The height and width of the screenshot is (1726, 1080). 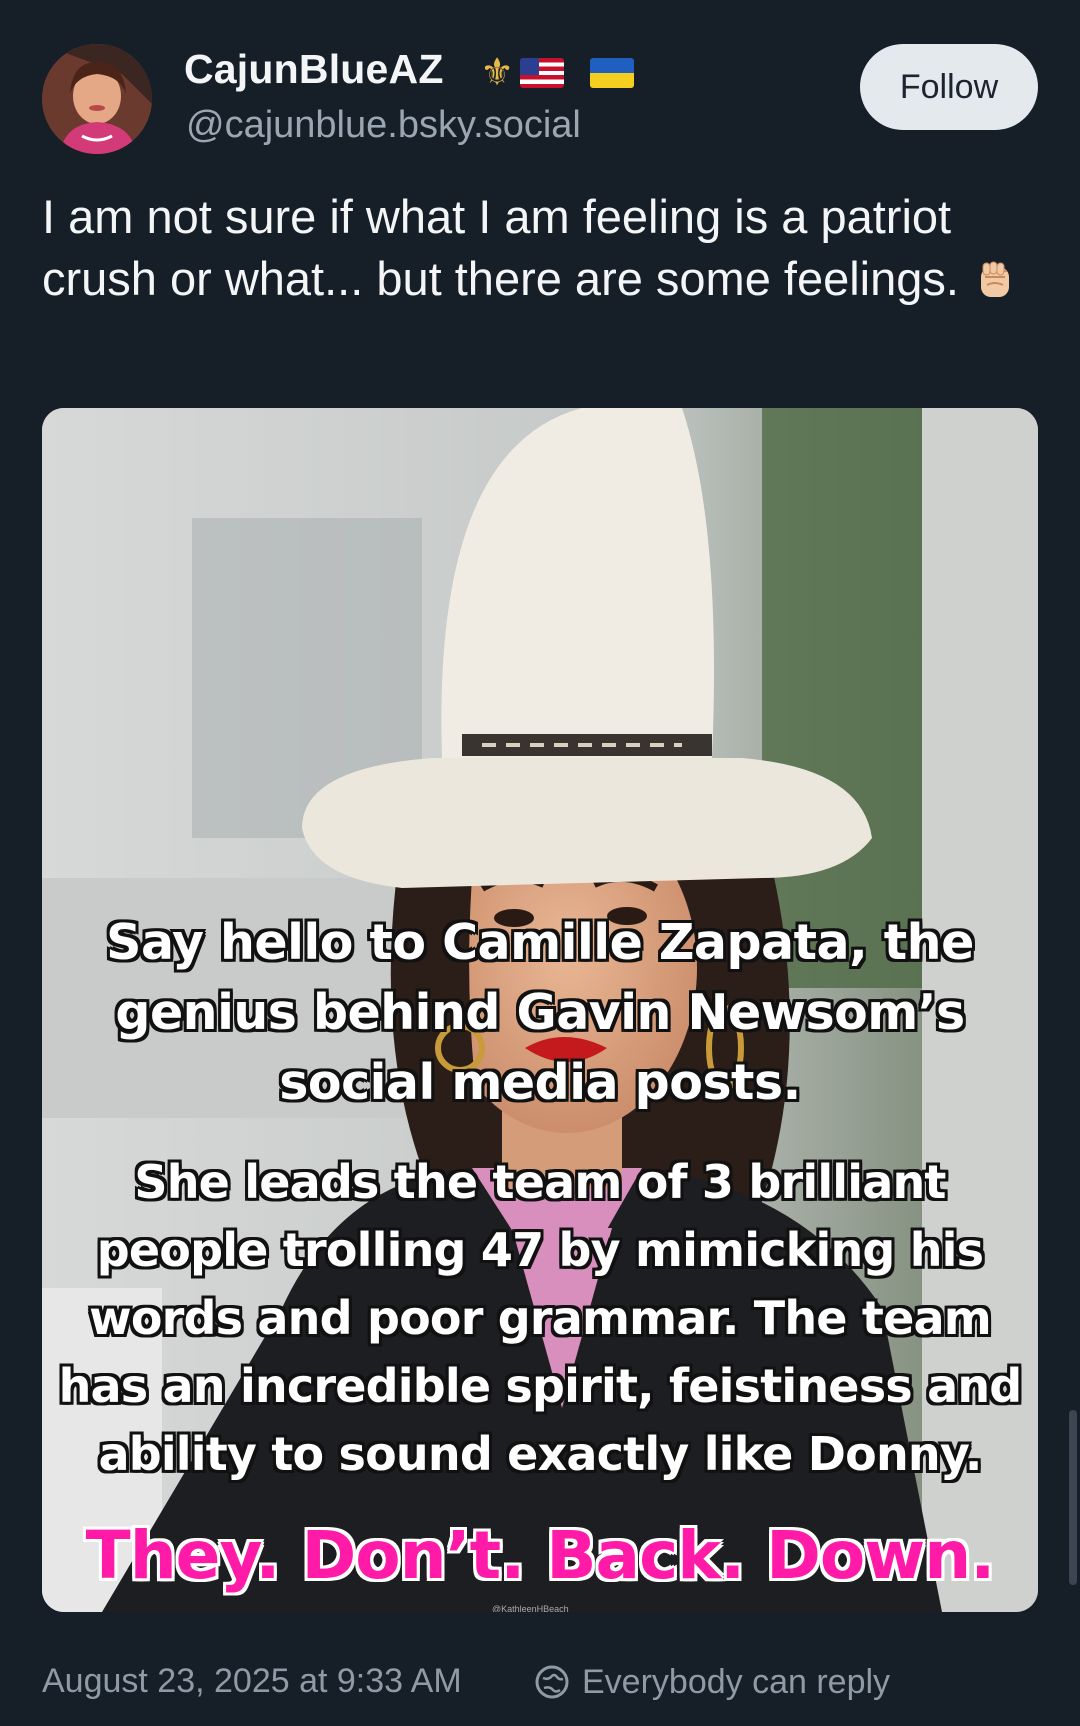 What do you see at coordinates (540, 1555) in the screenshot?
I see `image-caption-slogan: They. Don’t. Back. Down.` at bounding box center [540, 1555].